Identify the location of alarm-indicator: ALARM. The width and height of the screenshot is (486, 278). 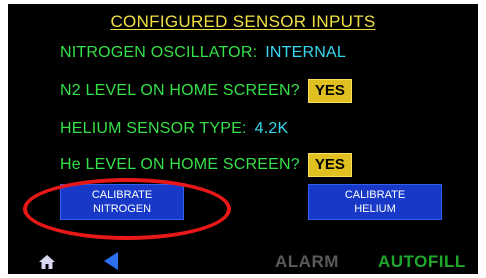
(307, 262).